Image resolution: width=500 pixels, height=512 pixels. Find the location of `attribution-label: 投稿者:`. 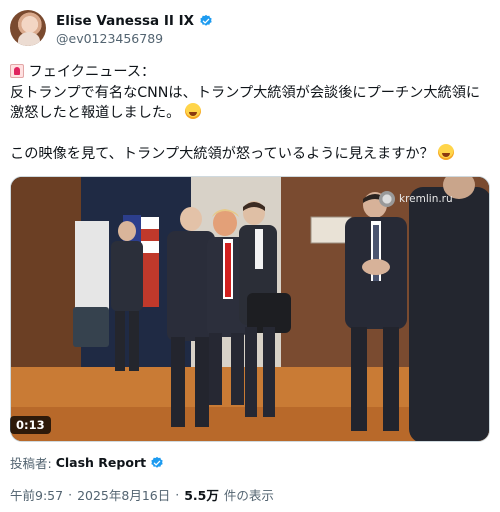

attribution-label: 投稿者: is located at coordinates (31, 463).